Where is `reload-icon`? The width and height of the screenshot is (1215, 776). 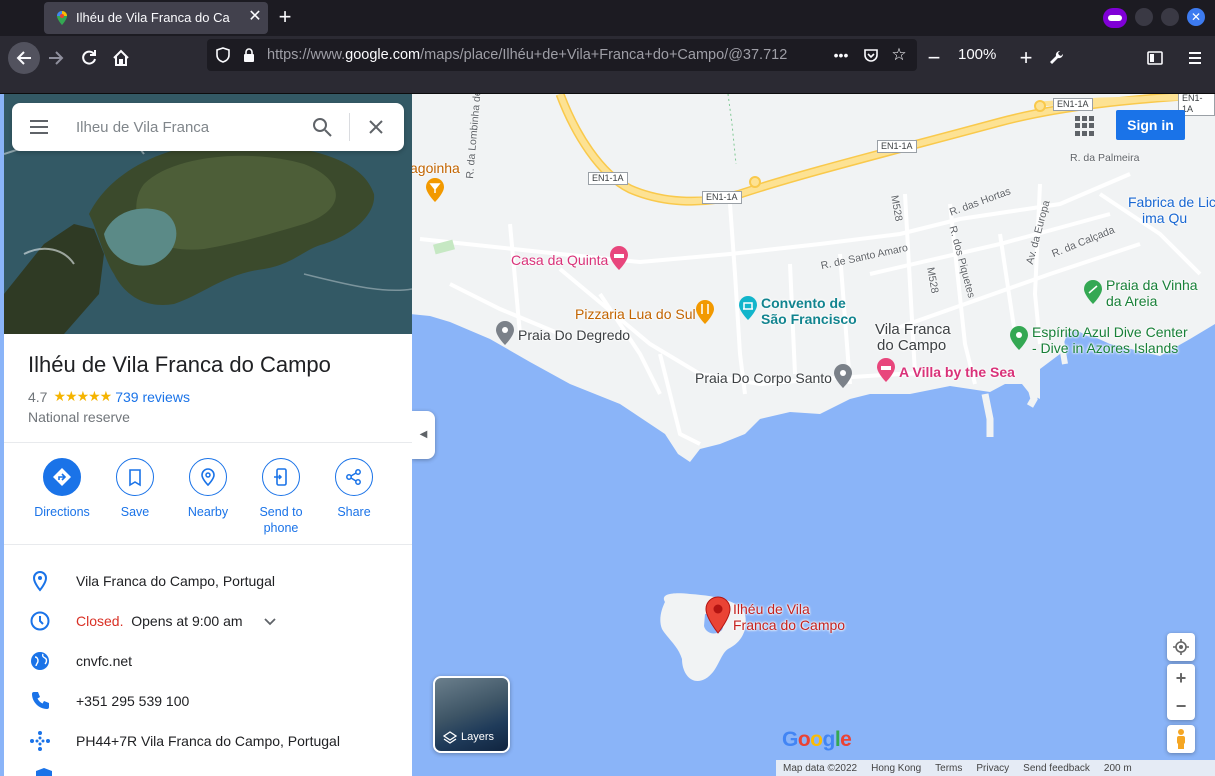 reload-icon is located at coordinates (89, 57).